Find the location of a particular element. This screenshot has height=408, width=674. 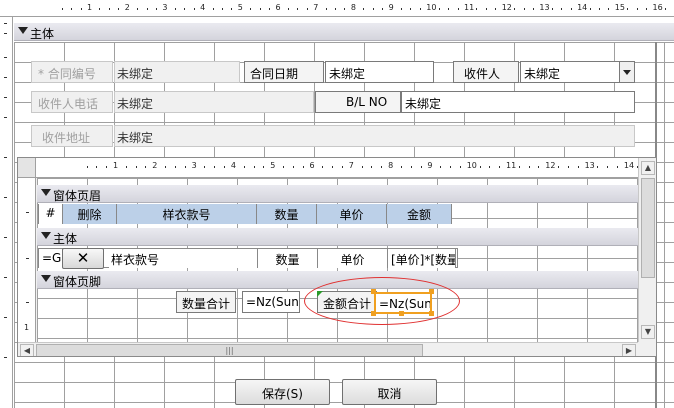

scroll-down-icon: ▼ is located at coordinates (648, 332).